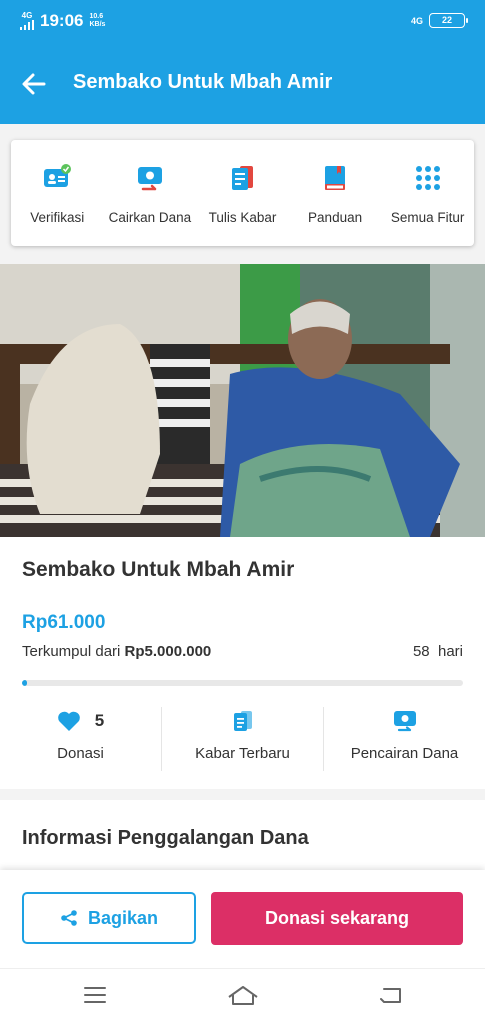 Image resolution: width=485 pixels, height=1025 pixels. Describe the element at coordinates (57, 193) in the screenshot. I see `feature-verifikasi: Verifikasi` at that location.